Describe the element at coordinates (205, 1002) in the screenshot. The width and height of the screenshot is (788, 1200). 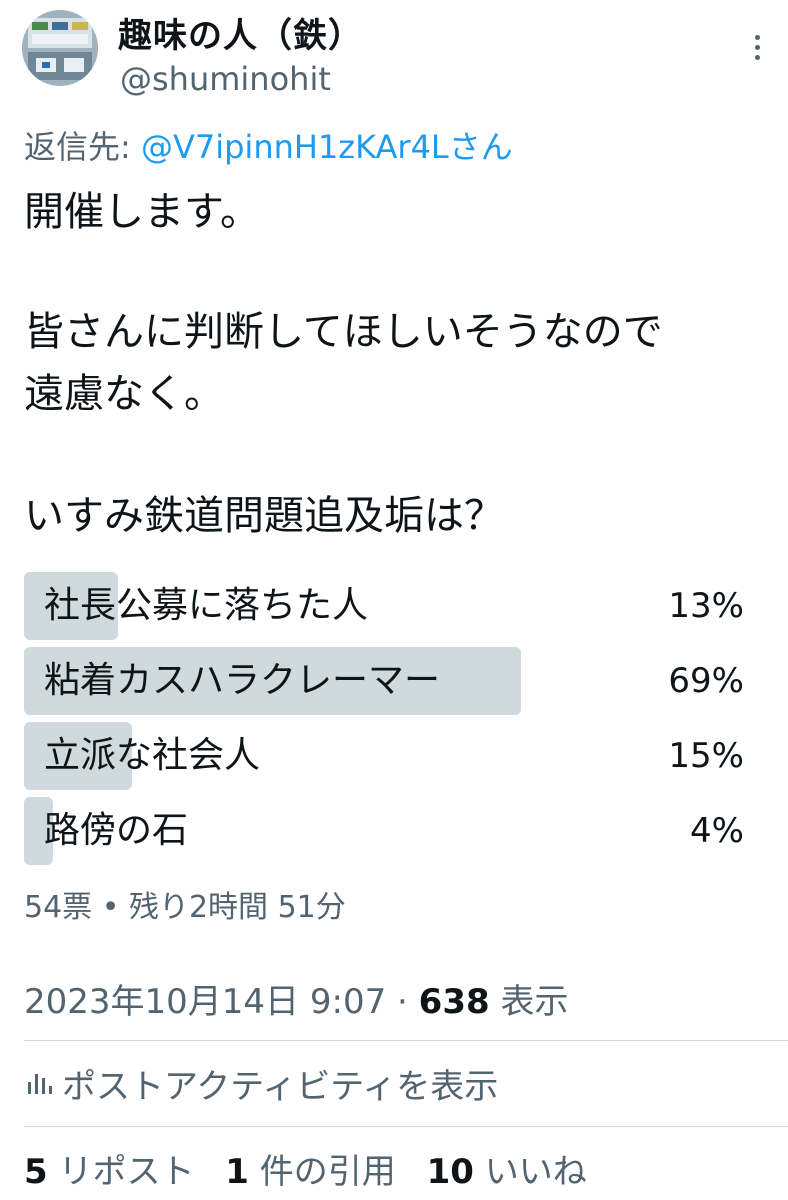
I see `post-datetime-link: 2023年10月14日 9:07` at that location.